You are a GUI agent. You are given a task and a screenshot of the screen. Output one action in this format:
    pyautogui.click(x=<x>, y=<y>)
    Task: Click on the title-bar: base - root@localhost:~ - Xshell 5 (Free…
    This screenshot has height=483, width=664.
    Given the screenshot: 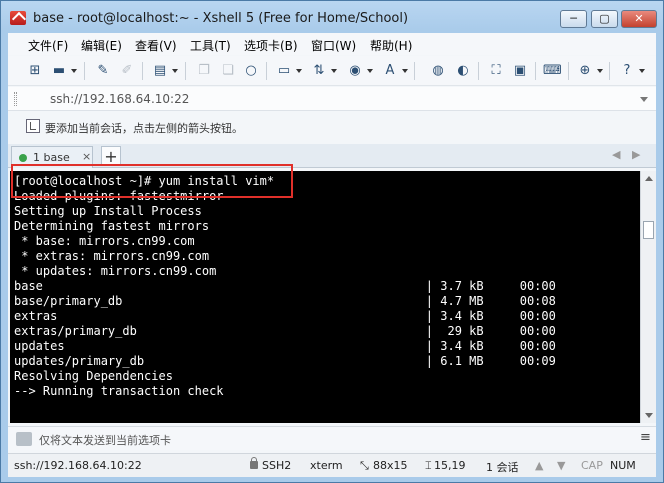 What is the action you would take?
    pyautogui.click(x=332, y=17)
    